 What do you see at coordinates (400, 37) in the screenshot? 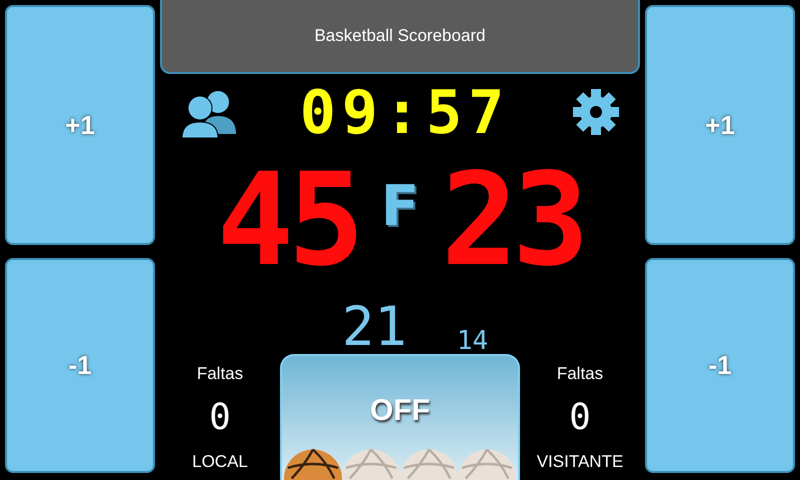
I see `window-title: Basketball Scoreboard` at bounding box center [400, 37].